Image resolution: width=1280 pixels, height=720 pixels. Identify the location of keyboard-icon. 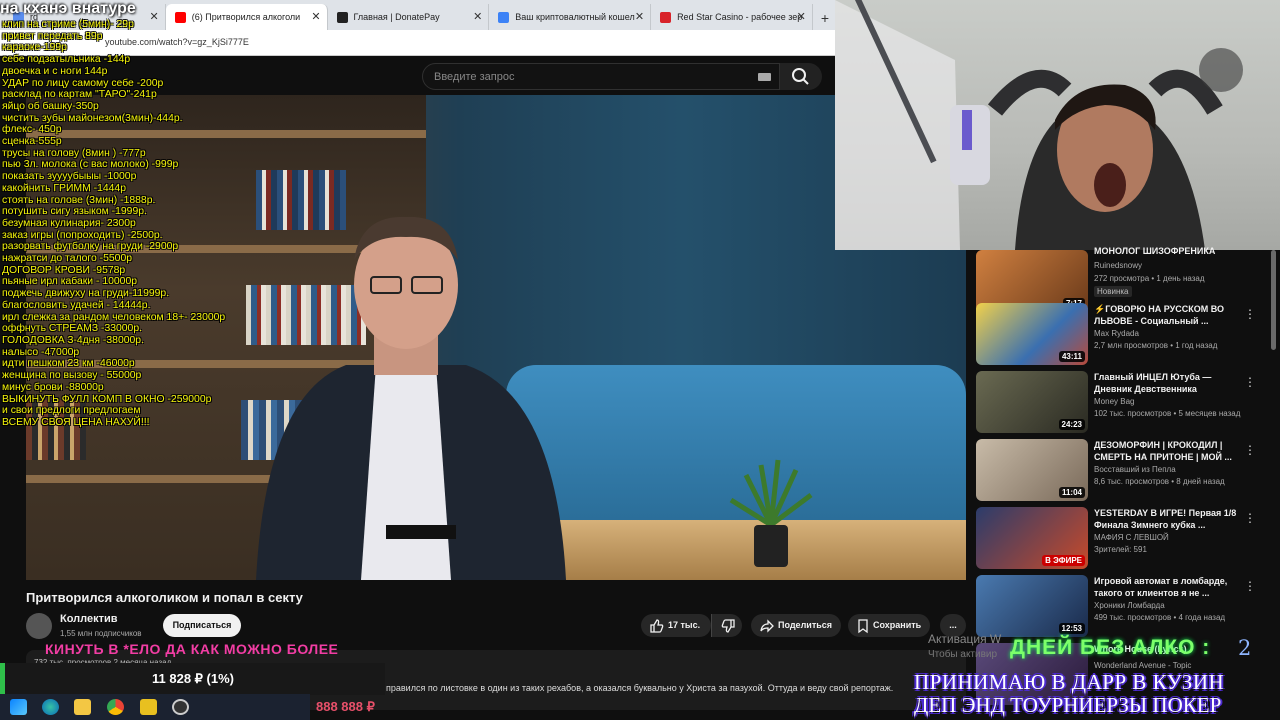
(764, 77).